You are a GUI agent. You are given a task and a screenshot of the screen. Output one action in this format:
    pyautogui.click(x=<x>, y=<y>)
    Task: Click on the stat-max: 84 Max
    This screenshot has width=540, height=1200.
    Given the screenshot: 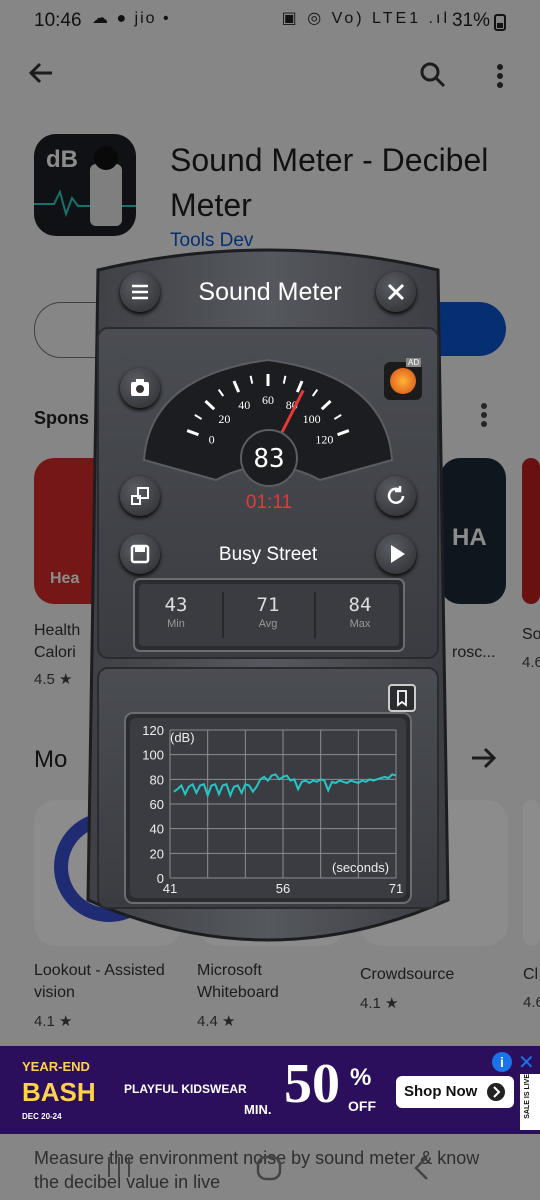 What is the action you would take?
    pyautogui.click(x=360, y=612)
    